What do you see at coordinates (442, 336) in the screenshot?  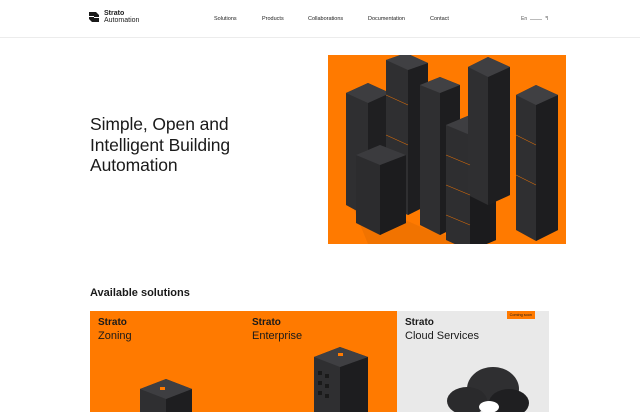 I see `card-name: Cloud Services` at bounding box center [442, 336].